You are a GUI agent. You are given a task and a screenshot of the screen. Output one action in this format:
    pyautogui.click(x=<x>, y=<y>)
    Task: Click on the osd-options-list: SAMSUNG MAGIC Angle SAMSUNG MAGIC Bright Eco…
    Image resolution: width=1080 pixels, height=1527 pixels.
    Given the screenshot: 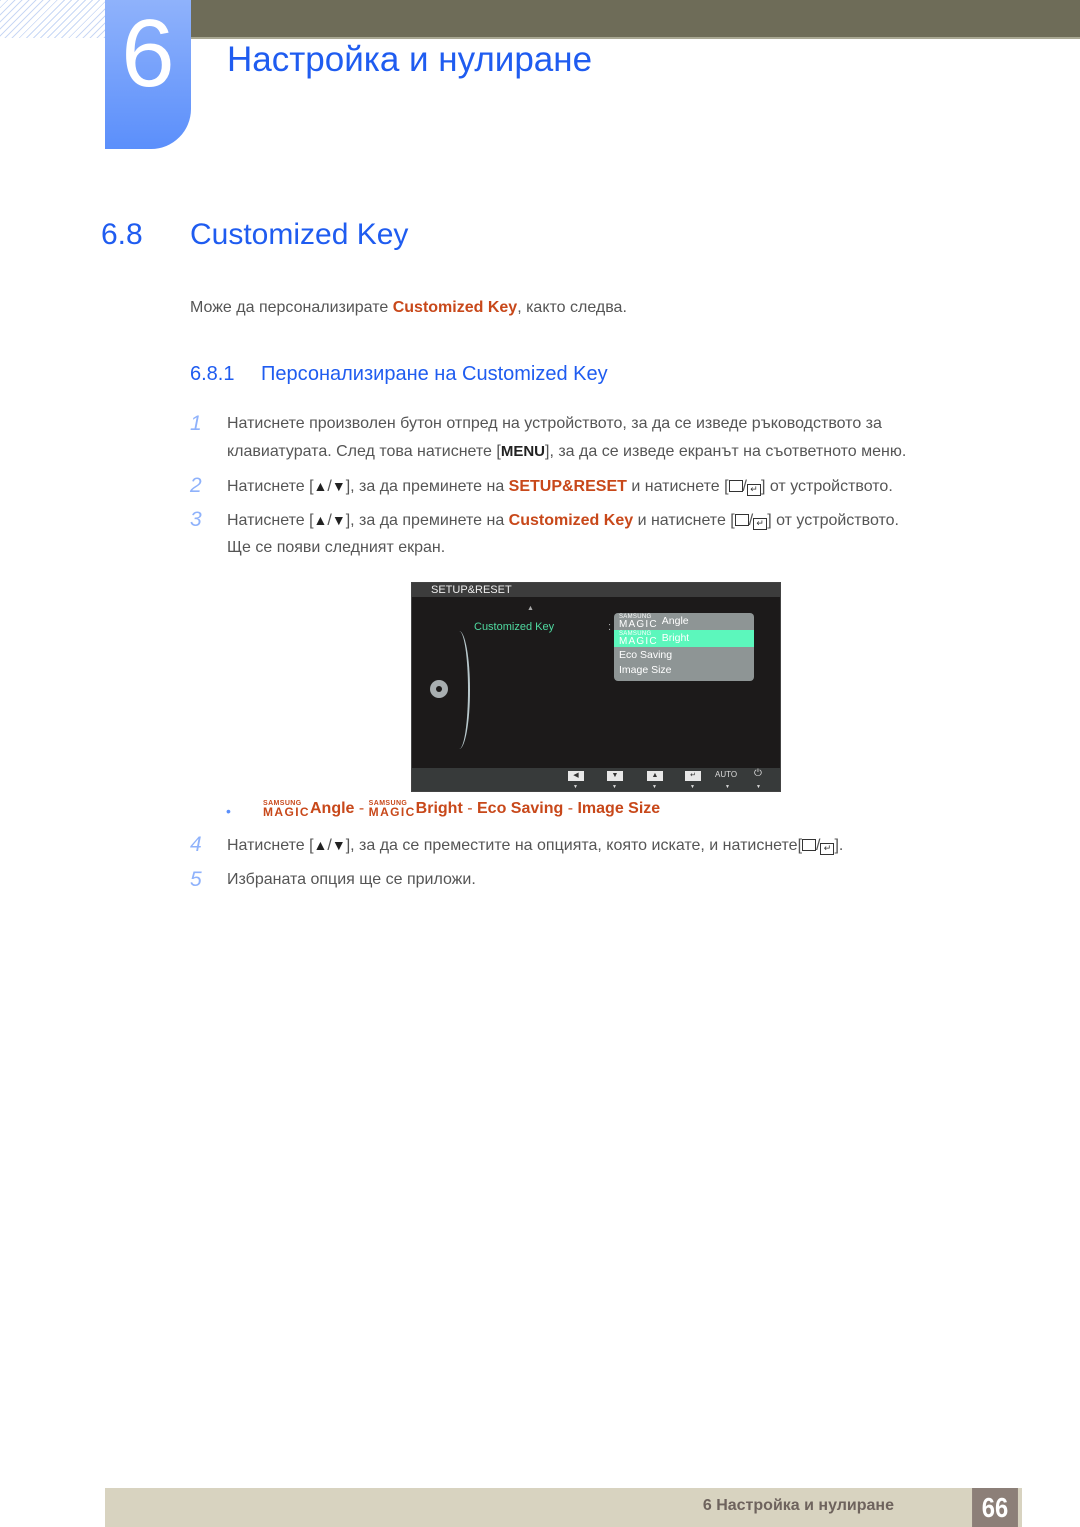 What is the action you would take?
    pyautogui.click(x=684, y=647)
    